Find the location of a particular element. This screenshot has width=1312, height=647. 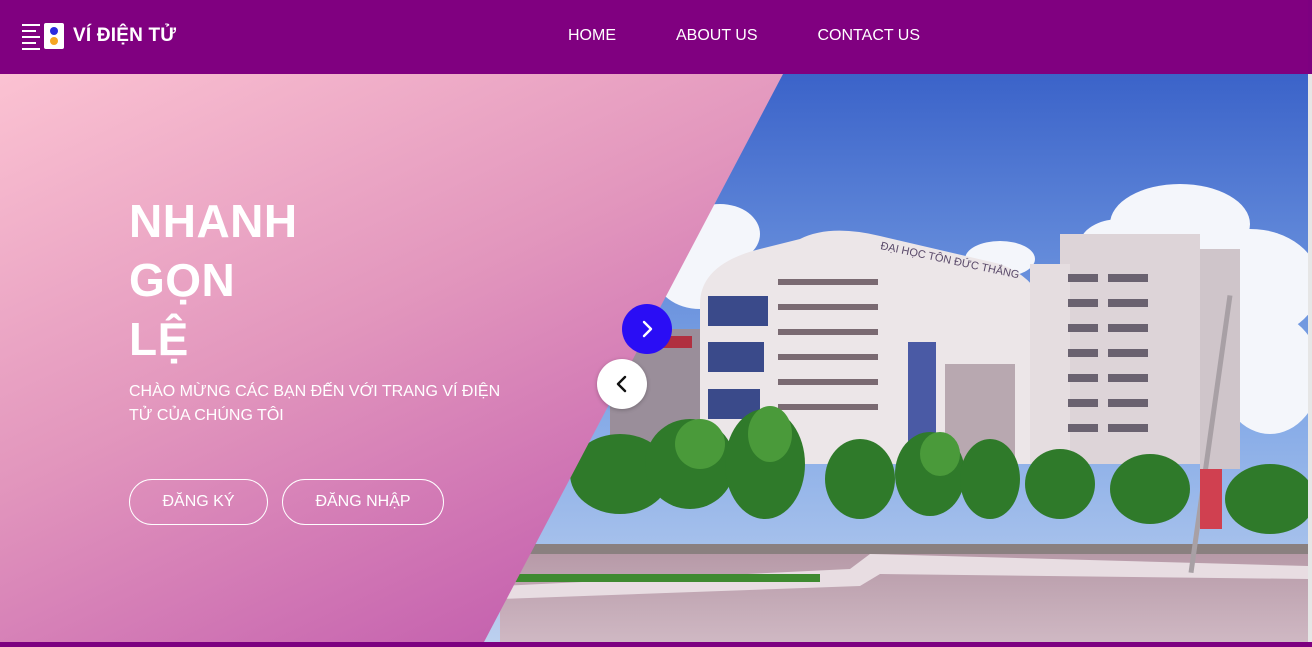

chevron-right-icon is located at coordinates (647, 329).